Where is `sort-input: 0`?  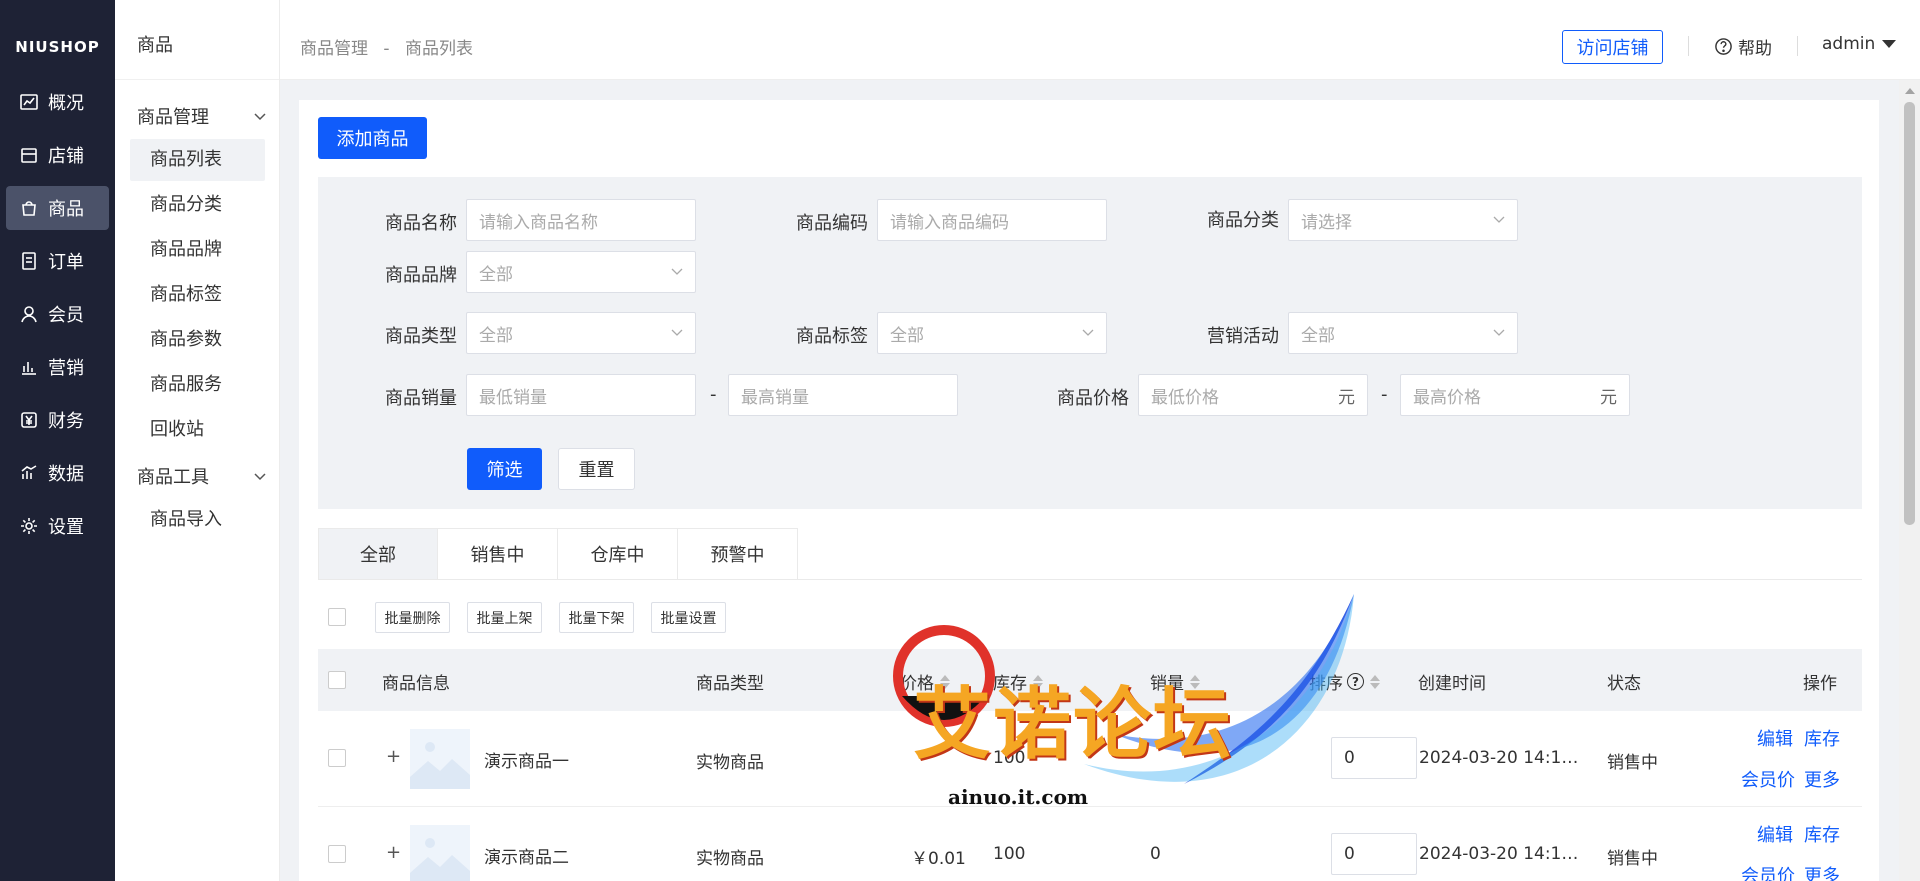
sort-input: 0 is located at coordinates (1374, 854).